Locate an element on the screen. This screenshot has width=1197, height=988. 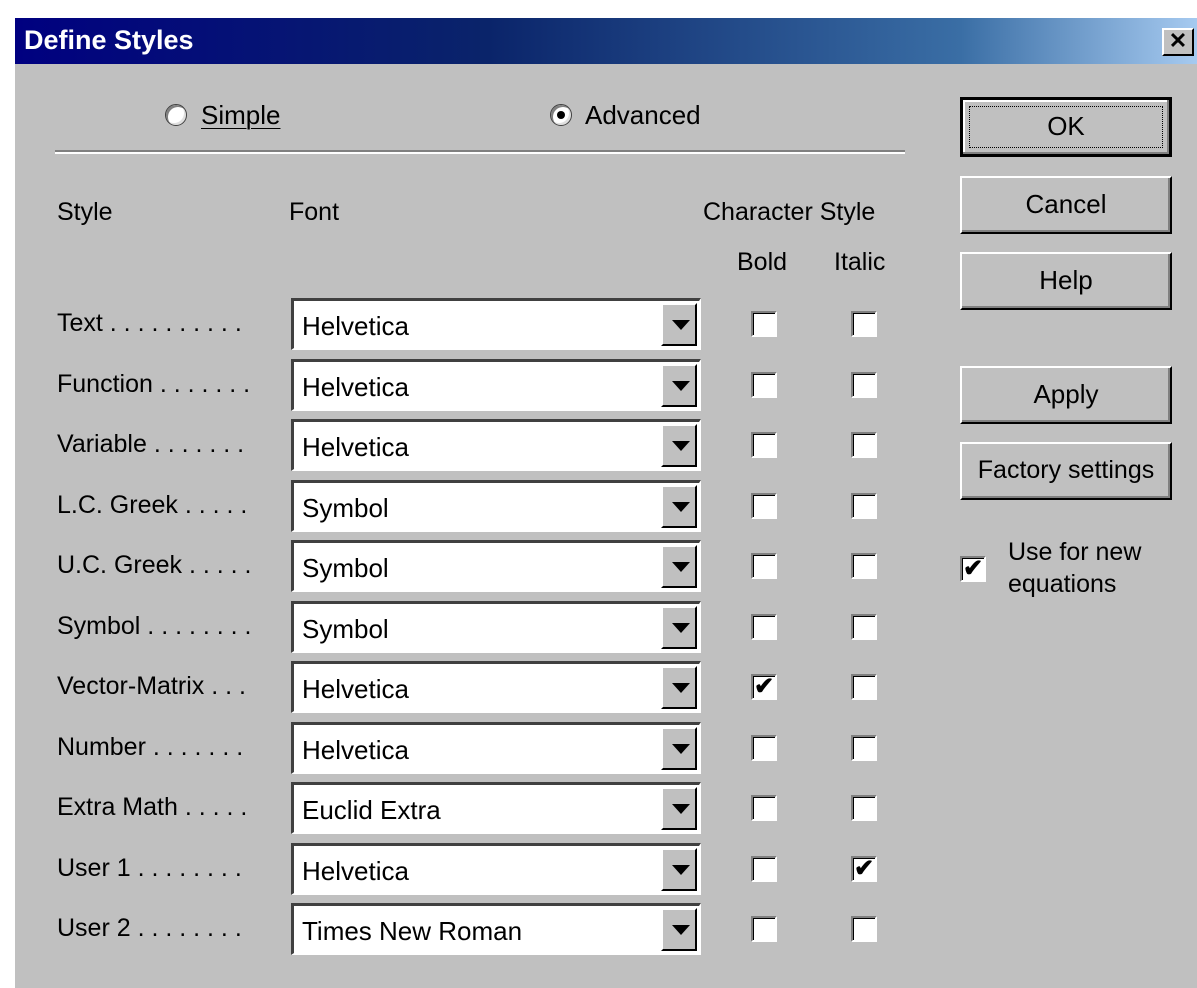
help-button: Help is located at coordinates (1066, 281).